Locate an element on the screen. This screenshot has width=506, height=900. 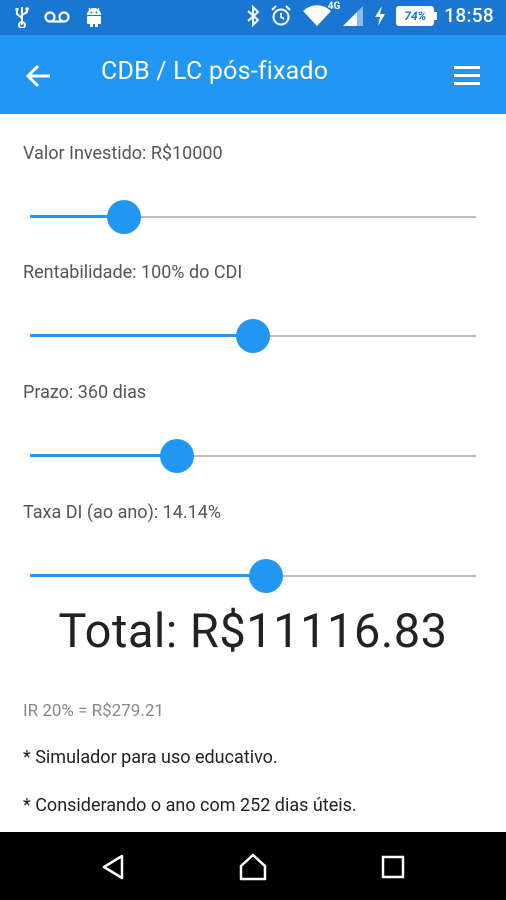
app-bar: CDB / LC pós-fixado is located at coordinates (253, 74).